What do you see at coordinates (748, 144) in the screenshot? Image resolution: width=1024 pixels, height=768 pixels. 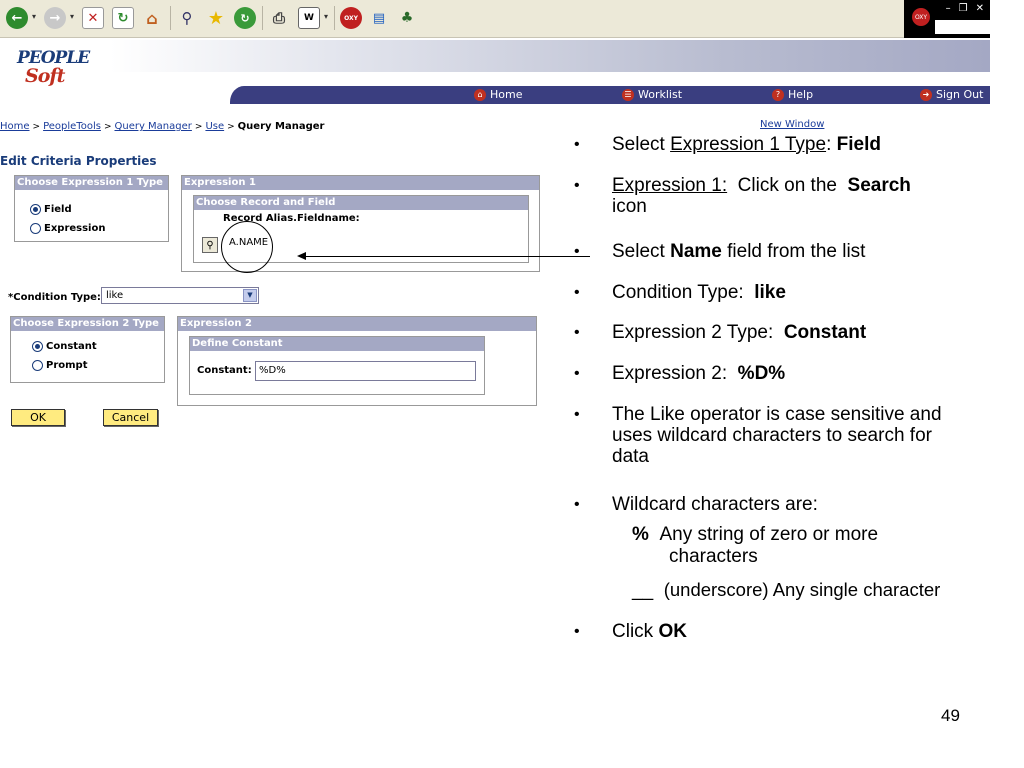 I see `bullet-text-link: Expression 1 Type` at bounding box center [748, 144].